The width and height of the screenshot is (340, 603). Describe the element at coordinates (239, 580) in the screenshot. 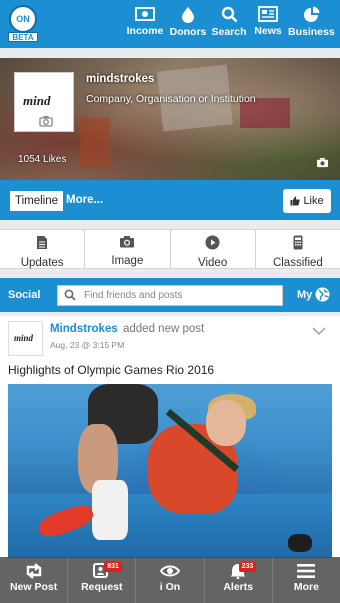

I see `bottom-nav-alerts: Alerts 233` at that location.